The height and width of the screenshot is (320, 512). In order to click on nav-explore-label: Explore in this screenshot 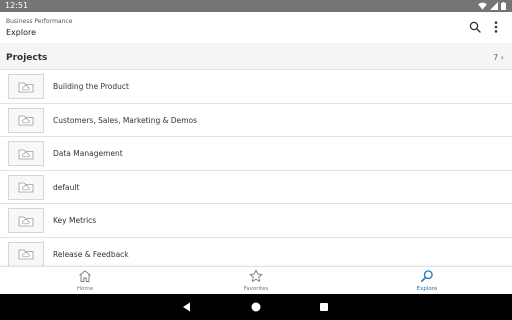, I will do `click(427, 289)`.